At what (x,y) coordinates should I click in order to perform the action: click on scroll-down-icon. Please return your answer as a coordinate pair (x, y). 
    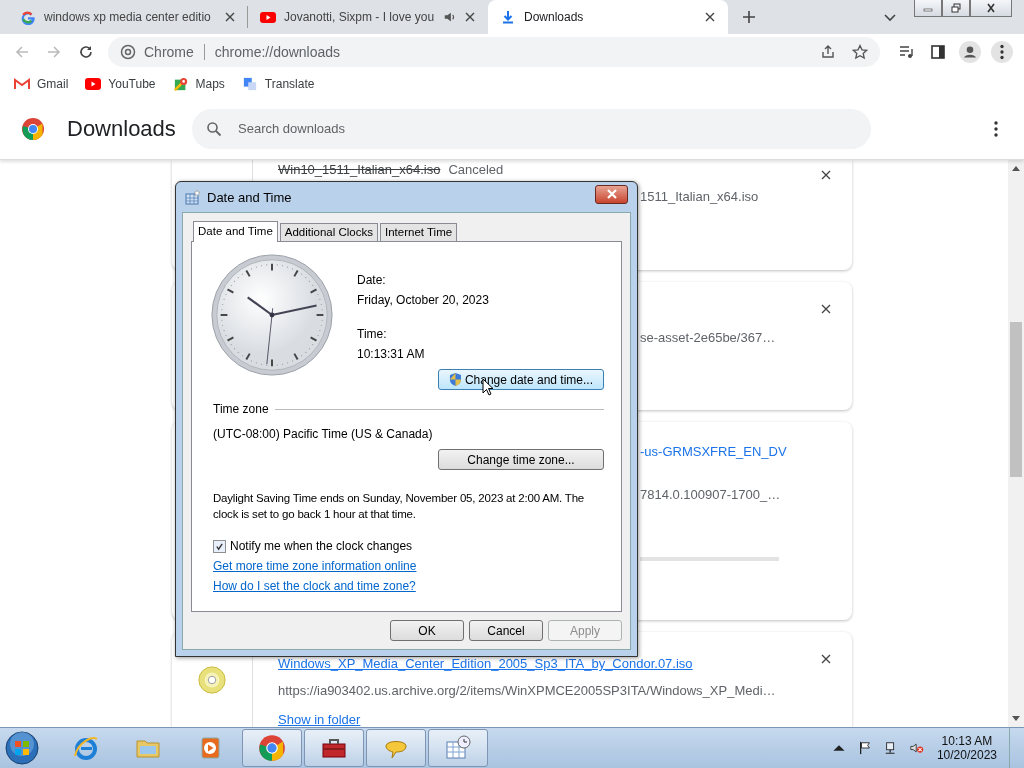
    Looking at the image, I should click on (1016, 718).